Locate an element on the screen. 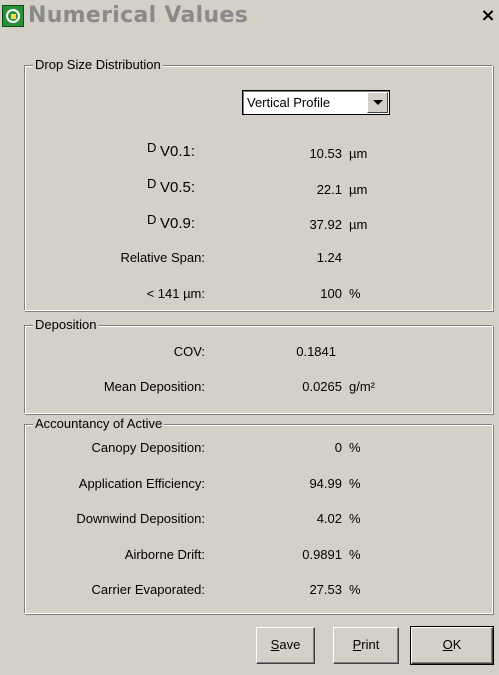 The image size is (499, 675). save-button: Save is located at coordinates (285, 645).